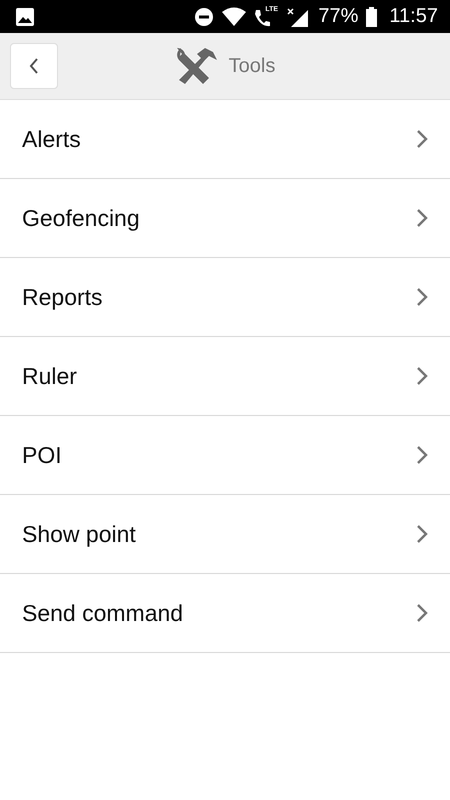 This screenshot has height=800, width=450. What do you see at coordinates (338, 16) in the screenshot?
I see `battery-percent: 77%` at bounding box center [338, 16].